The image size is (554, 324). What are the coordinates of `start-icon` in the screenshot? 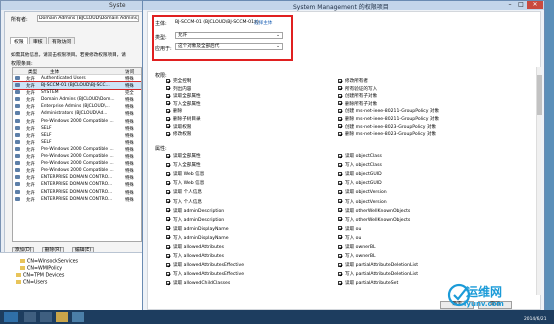 It's located at (11, 317).